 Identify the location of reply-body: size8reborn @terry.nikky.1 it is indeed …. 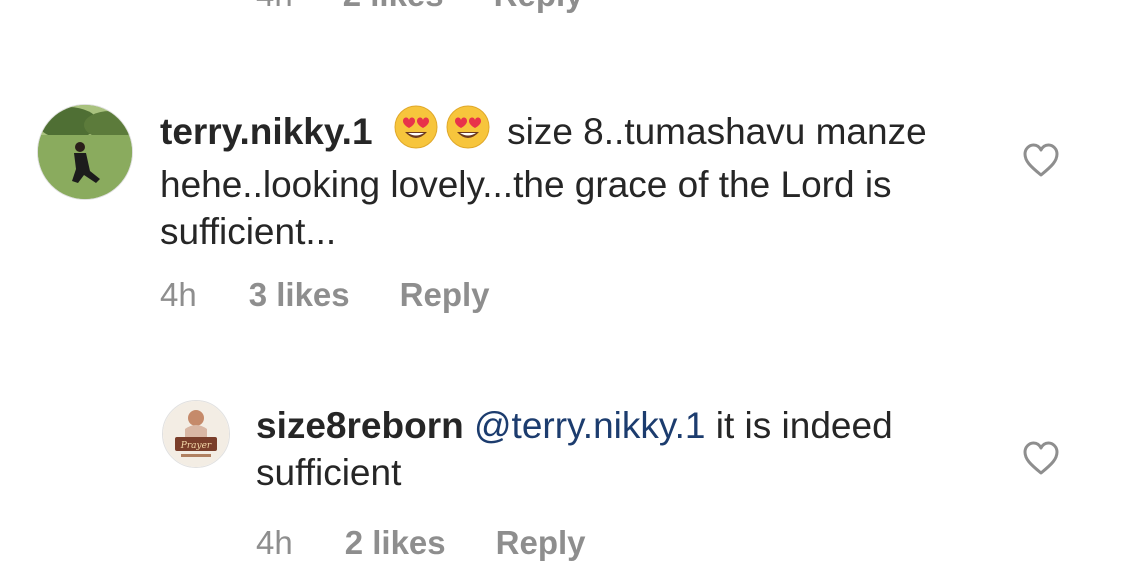
(616, 449).